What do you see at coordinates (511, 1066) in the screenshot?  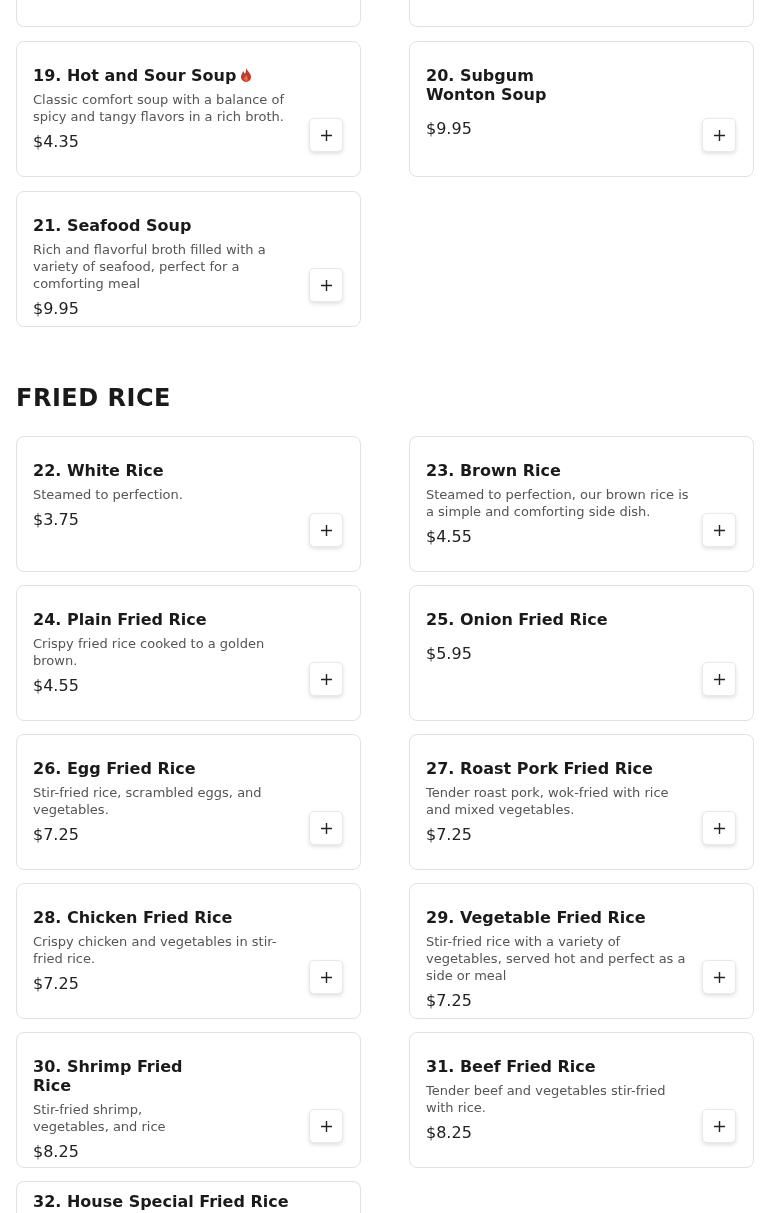 I see `item-title: 31. Beef Fried Rice` at bounding box center [511, 1066].